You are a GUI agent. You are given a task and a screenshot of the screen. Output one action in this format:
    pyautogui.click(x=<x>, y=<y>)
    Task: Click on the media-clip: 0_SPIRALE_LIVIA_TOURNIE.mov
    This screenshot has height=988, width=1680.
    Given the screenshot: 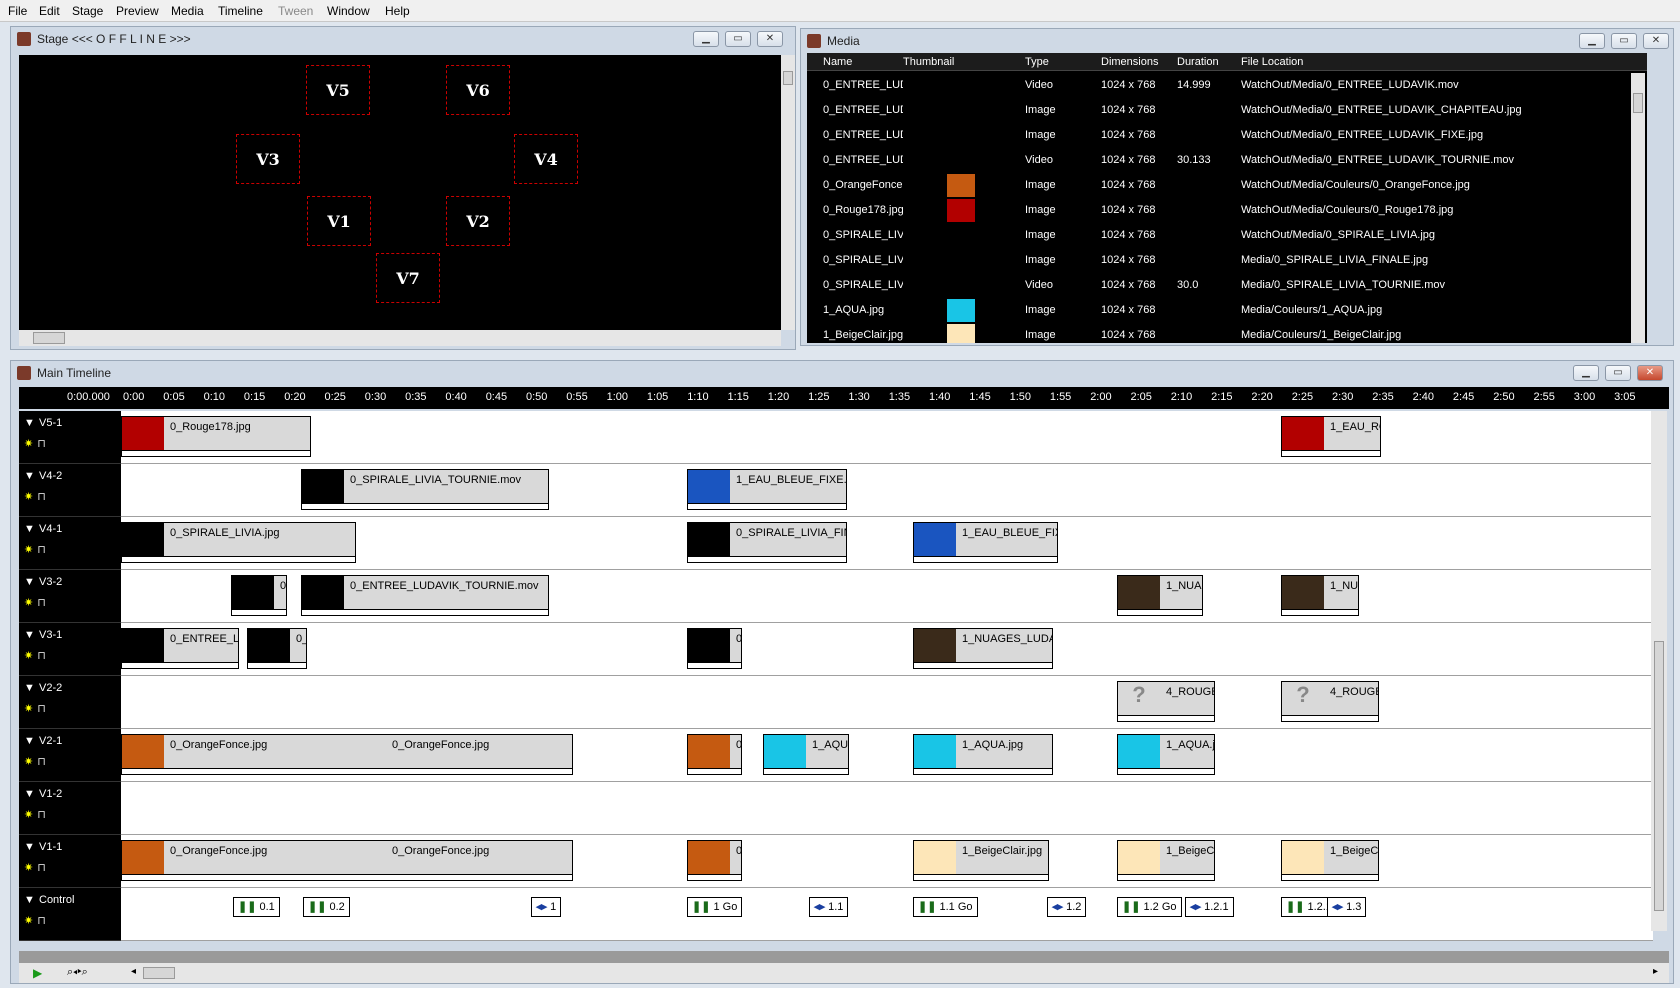 What is the action you would take?
    pyautogui.click(x=425, y=489)
    